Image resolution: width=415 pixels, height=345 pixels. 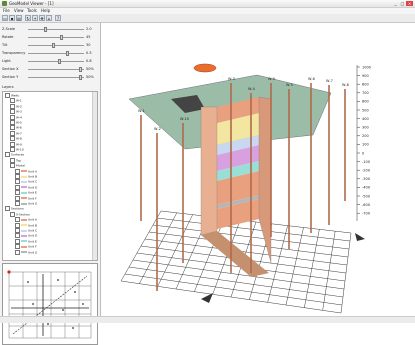 What do you see at coordinates (184, 119) in the screenshot?
I see `well-label: W-10` at bounding box center [184, 119].